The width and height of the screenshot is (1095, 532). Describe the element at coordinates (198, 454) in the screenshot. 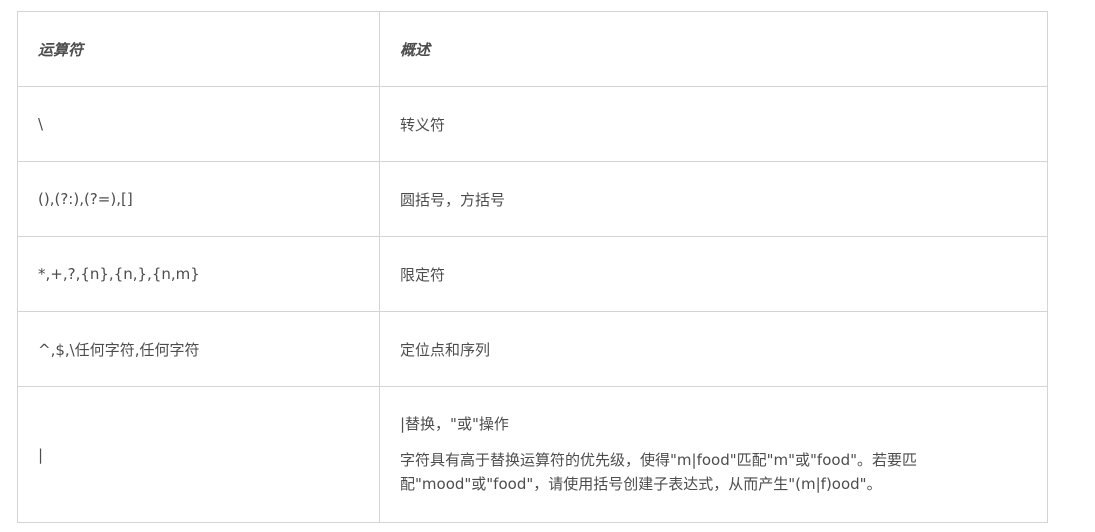

I see `operator-cell: |` at that location.